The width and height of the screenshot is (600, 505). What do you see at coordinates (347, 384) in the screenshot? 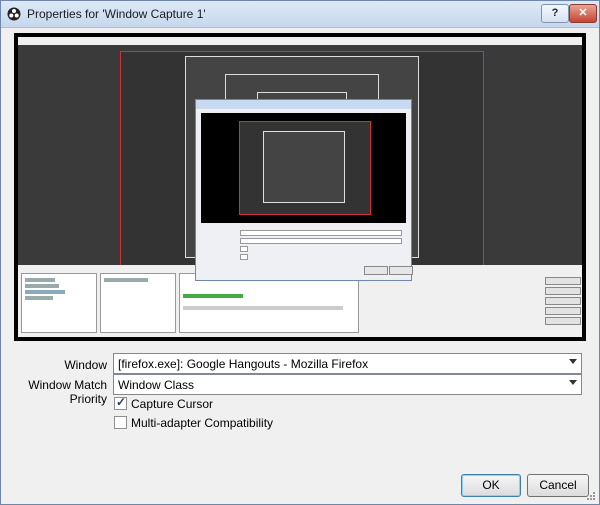
I see `window-match-priority-select: Window Class` at bounding box center [347, 384].